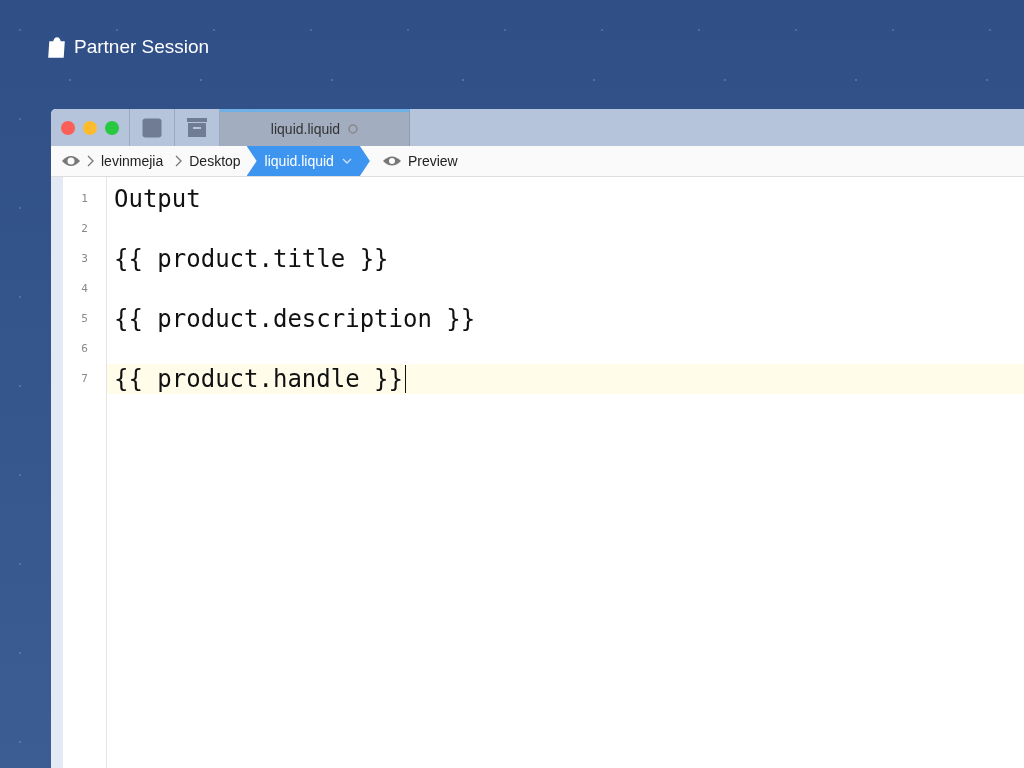 The width and height of the screenshot is (1024, 768). I want to click on code-line: {{ product.handle }}, so click(258, 379).